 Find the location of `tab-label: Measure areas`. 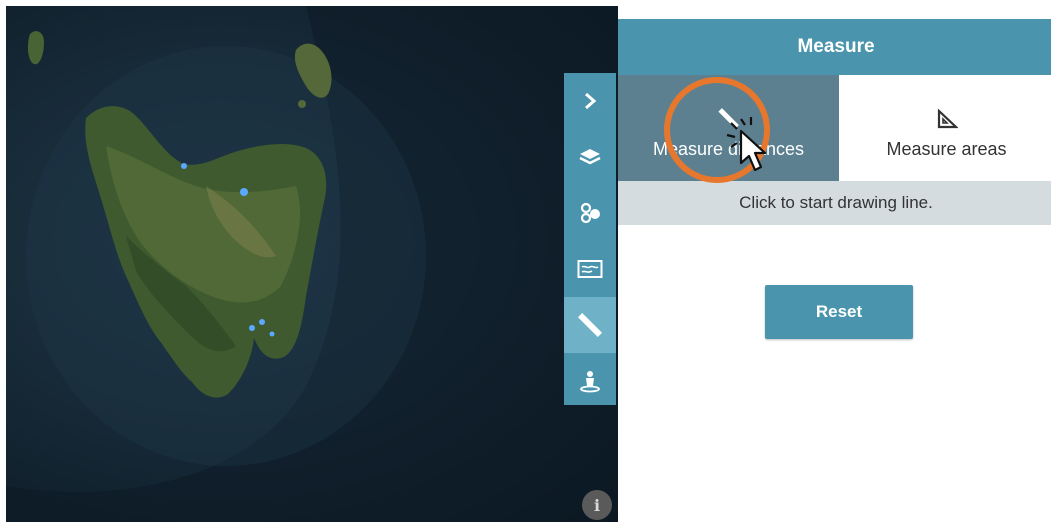

tab-label: Measure areas is located at coordinates (946, 148).